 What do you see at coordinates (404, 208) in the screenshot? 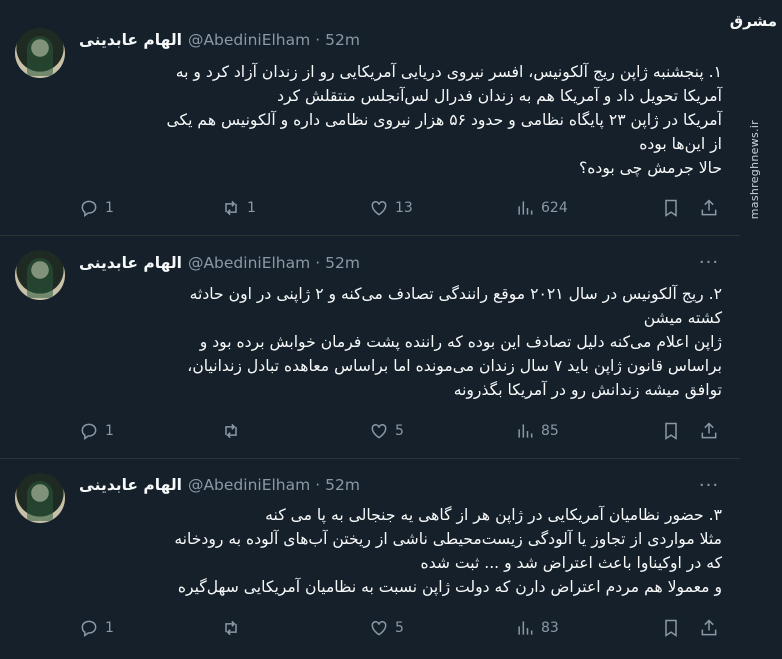
I see `like-count: 13` at bounding box center [404, 208].